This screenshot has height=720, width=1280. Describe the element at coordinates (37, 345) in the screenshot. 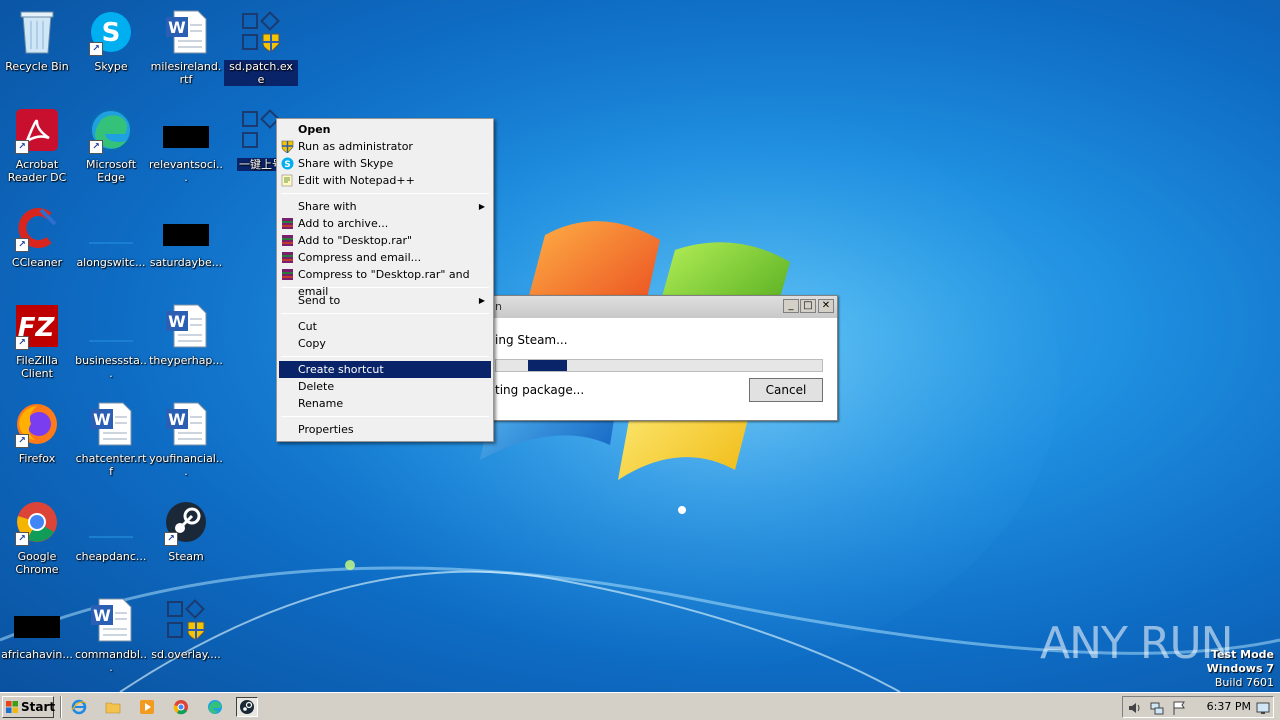

I see `desktop-icon-filezilla: FZ ↗ FileZilla Client` at that location.